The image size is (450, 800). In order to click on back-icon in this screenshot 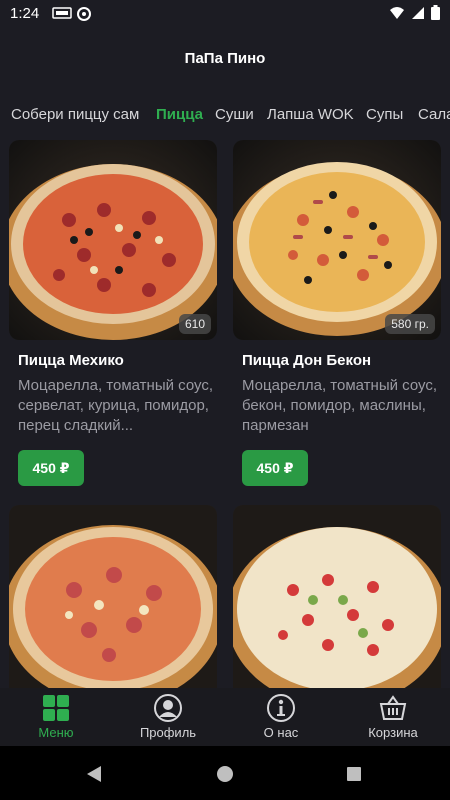, I will do `click(94, 774)`.